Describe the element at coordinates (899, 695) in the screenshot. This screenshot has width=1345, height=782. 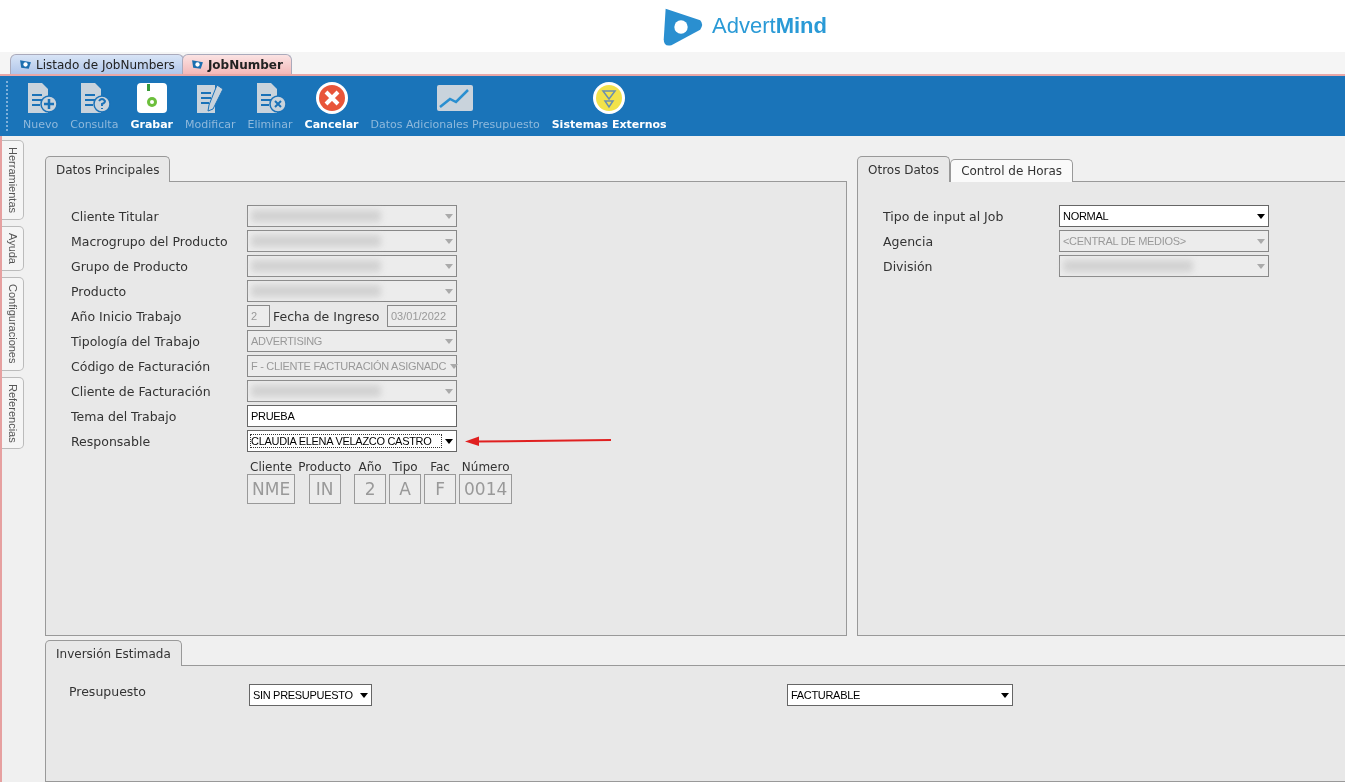
I see `dropdown-field: FACTURABLE` at that location.